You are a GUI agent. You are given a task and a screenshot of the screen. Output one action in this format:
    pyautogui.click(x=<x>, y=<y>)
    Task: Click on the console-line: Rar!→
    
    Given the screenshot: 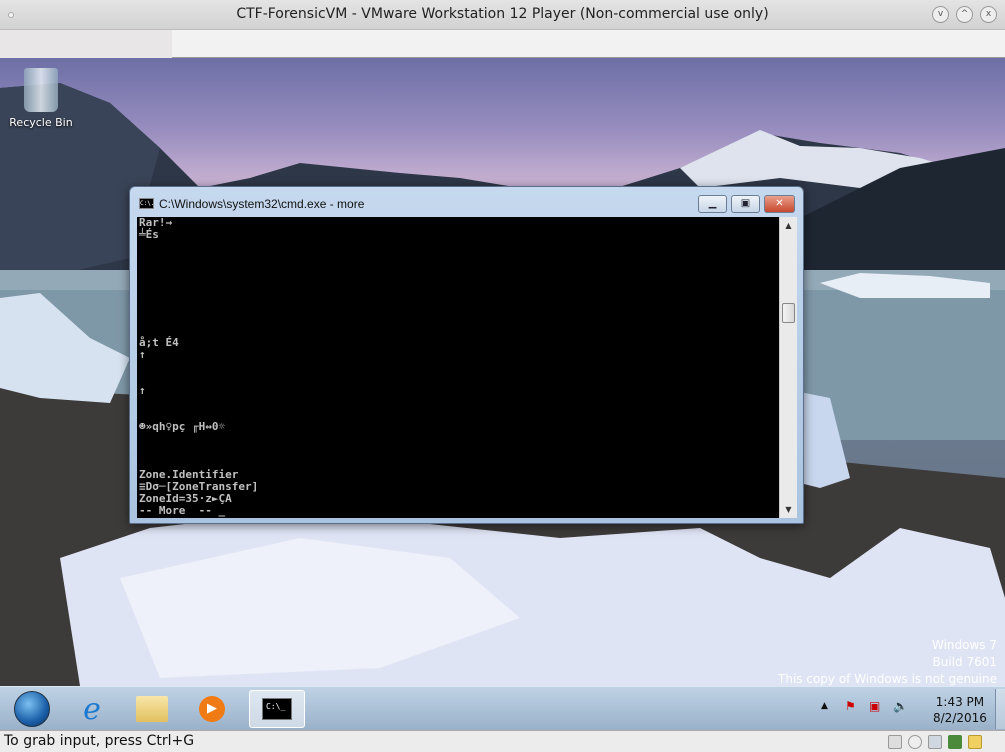 What is the action you would take?
    pyautogui.click(x=156, y=223)
    